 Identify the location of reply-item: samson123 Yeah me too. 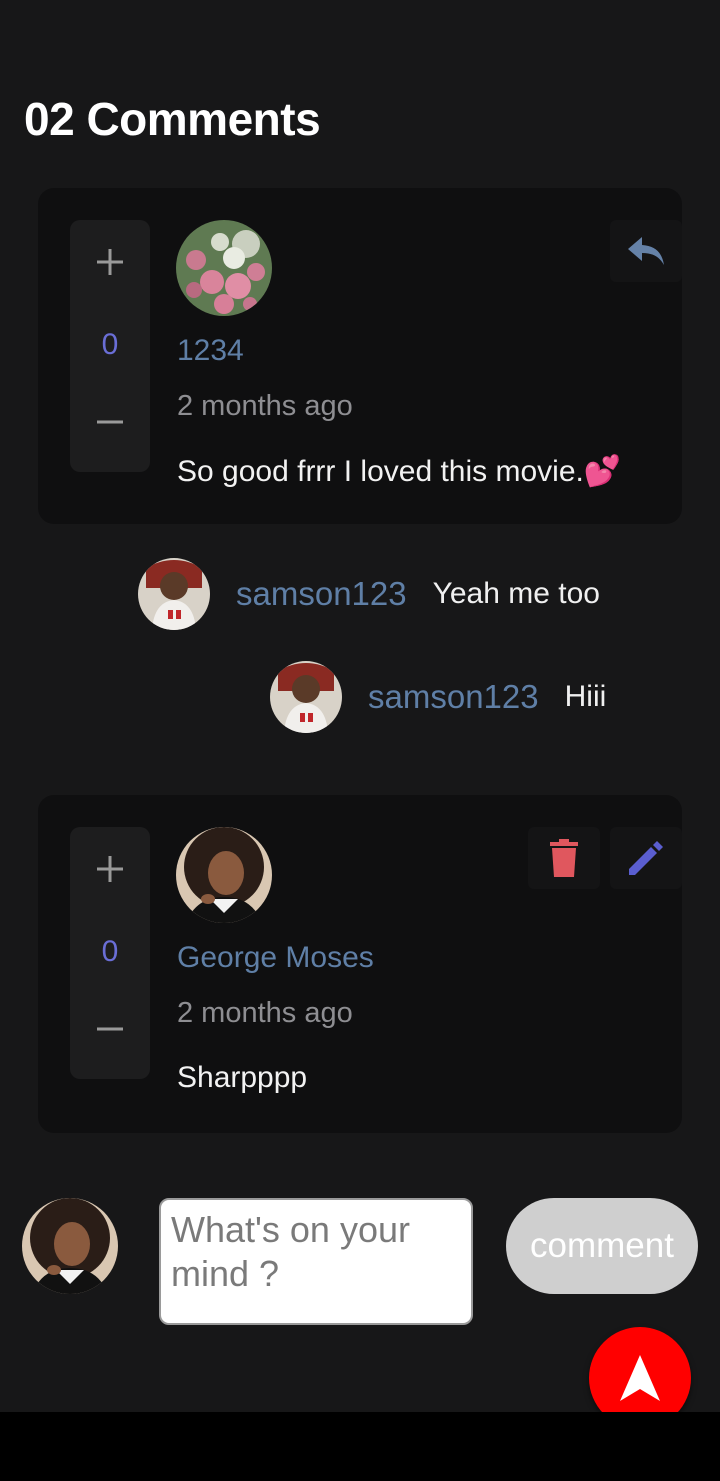
(369, 594).